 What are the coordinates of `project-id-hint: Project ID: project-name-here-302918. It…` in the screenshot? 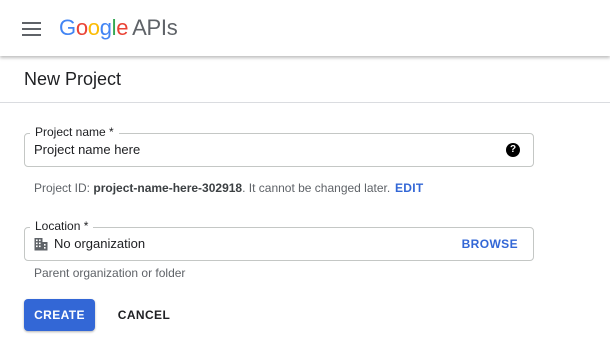 It's located at (212, 188).